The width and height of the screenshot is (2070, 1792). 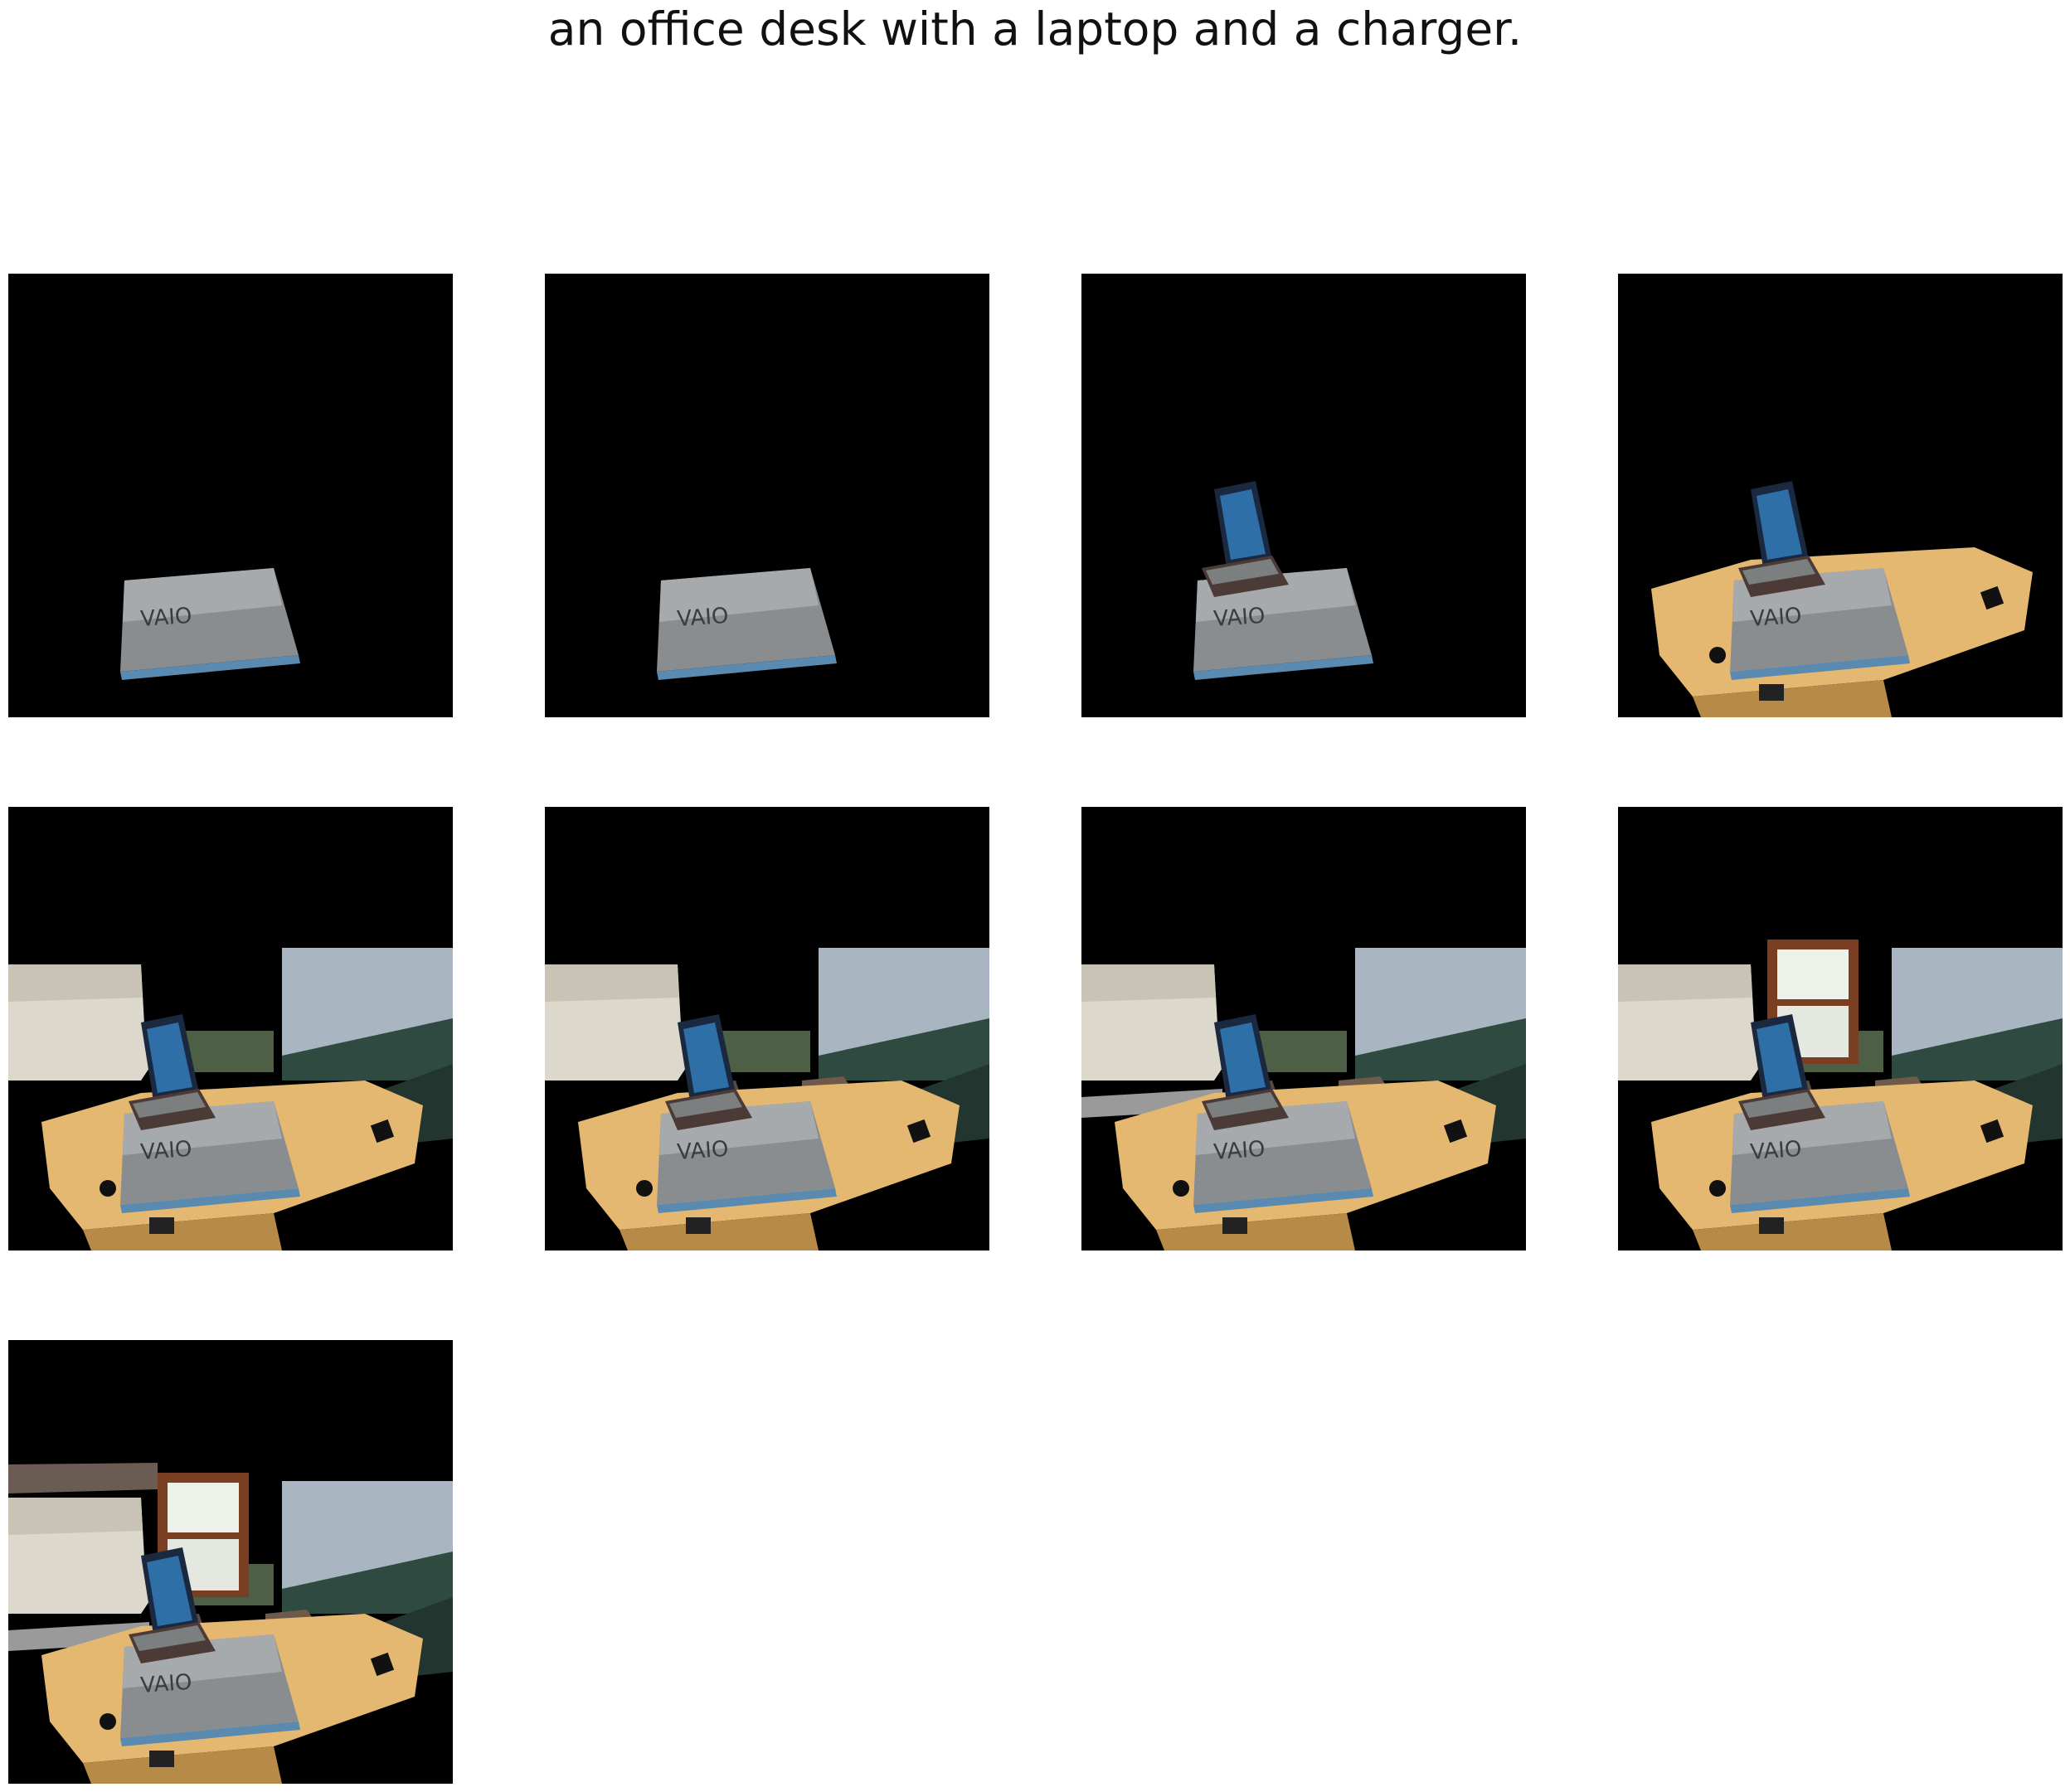 What do you see at coordinates (83, 1478) in the screenshot?
I see `ceiling-beam-layer` at bounding box center [83, 1478].